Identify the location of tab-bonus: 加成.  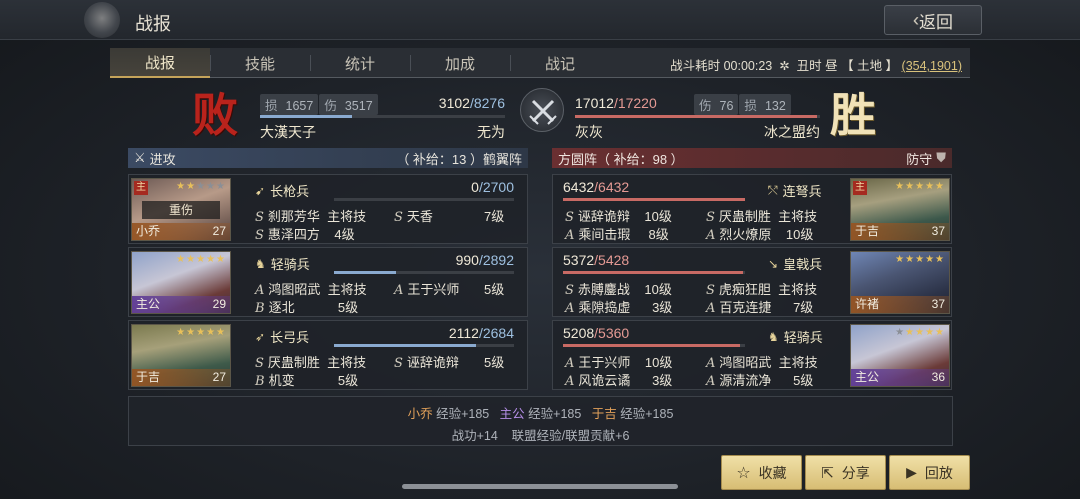
(460, 63).